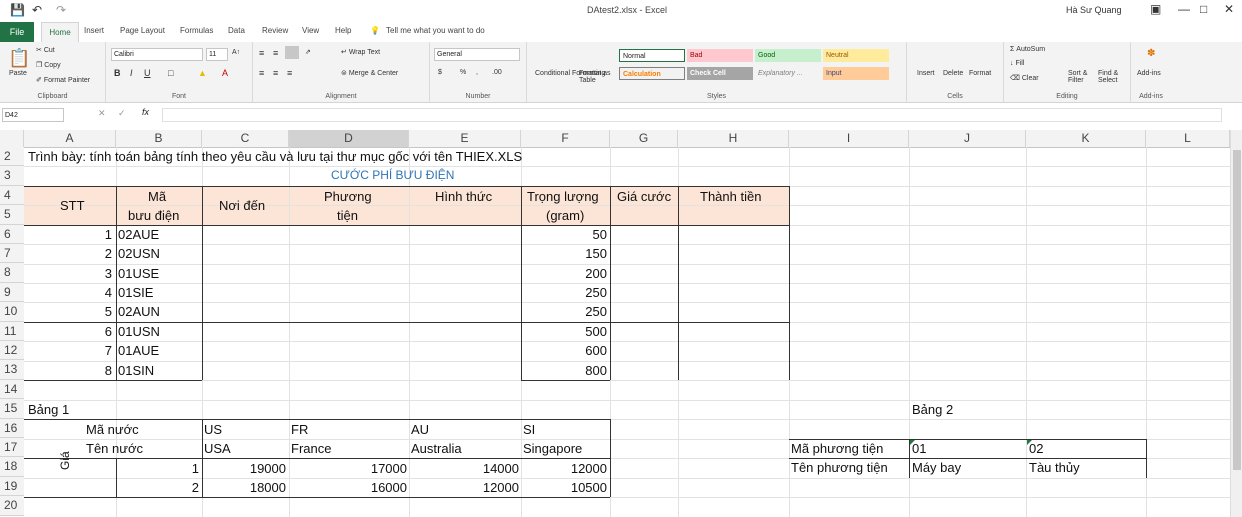 Image resolution: width=1242 pixels, height=517 pixels. I want to click on fx-icon: fx, so click(145, 112).